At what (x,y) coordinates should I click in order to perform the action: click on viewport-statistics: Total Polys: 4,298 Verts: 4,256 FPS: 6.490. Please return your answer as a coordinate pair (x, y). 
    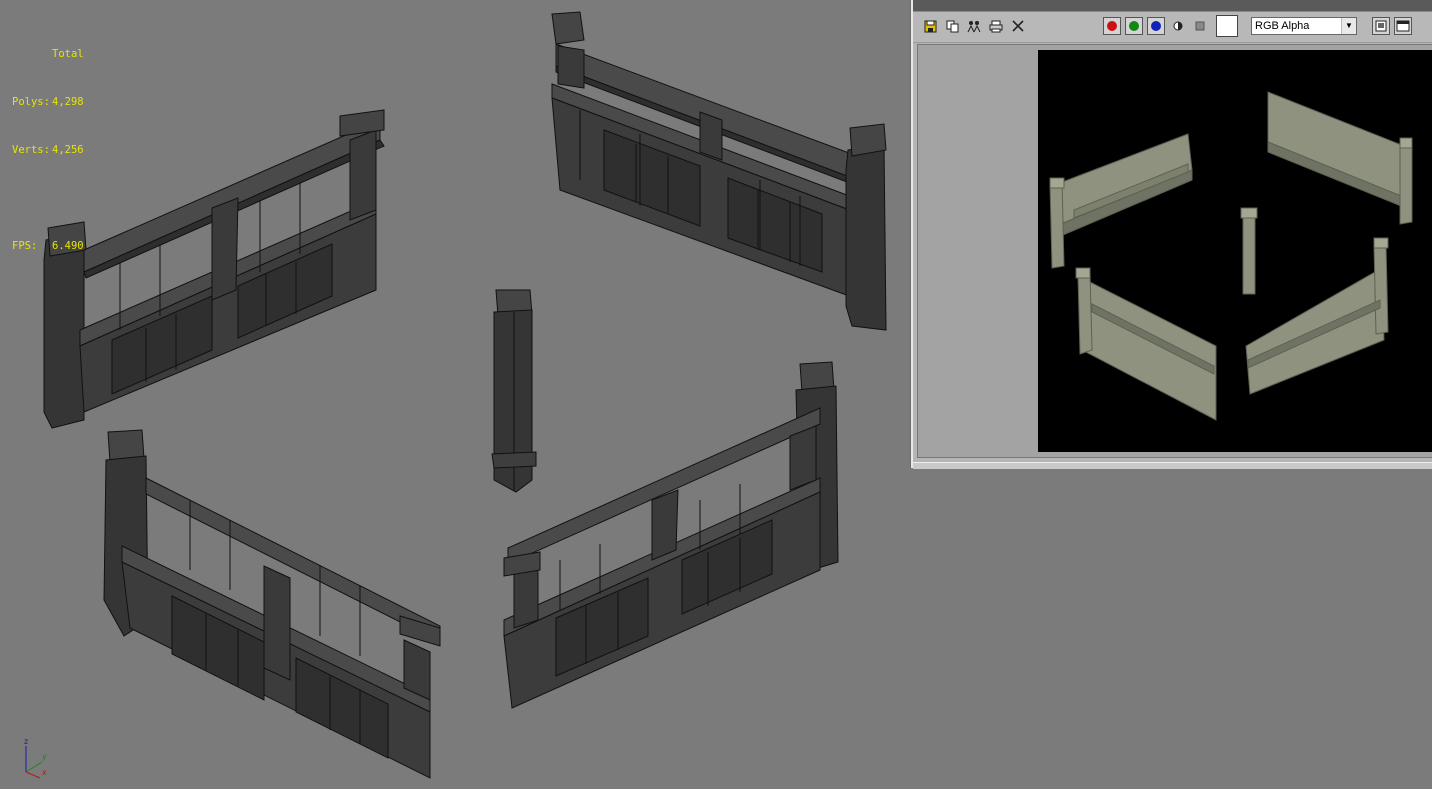
    Looking at the image, I should click on (48, 150).